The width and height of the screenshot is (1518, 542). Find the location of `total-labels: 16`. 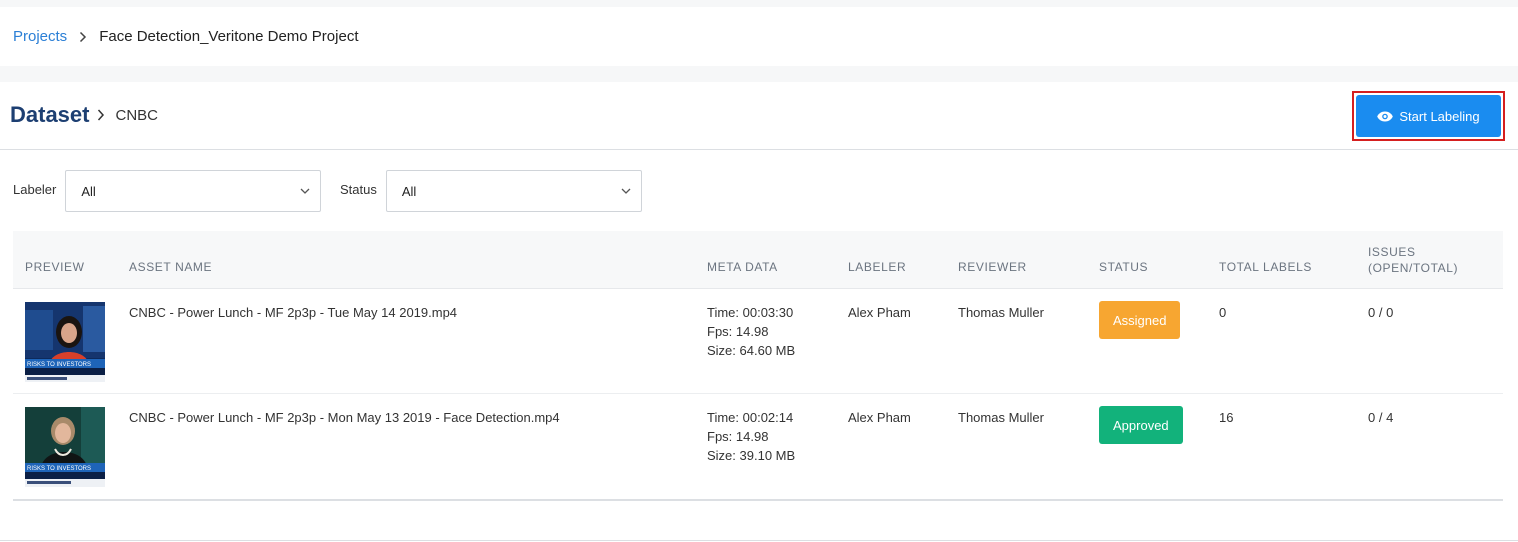

total-labels: 16 is located at coordinates (1226, 417).